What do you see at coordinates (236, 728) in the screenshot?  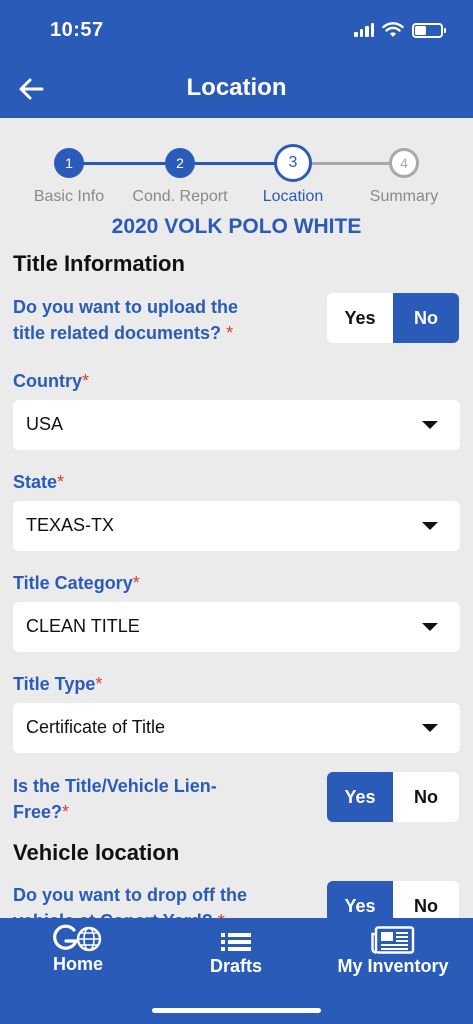 I see `title-type-select: Certificate of Title` at bounding box center [236, 728].